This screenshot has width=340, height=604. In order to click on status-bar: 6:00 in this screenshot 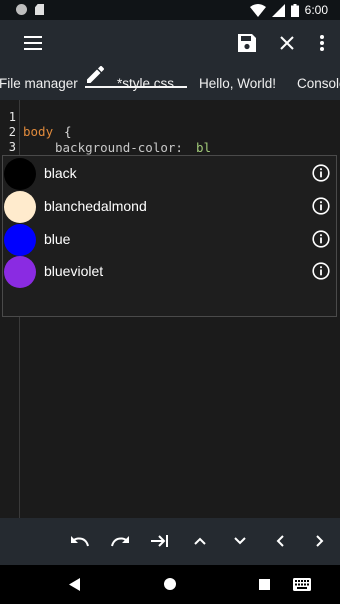, I will do `click(170, 10)`.